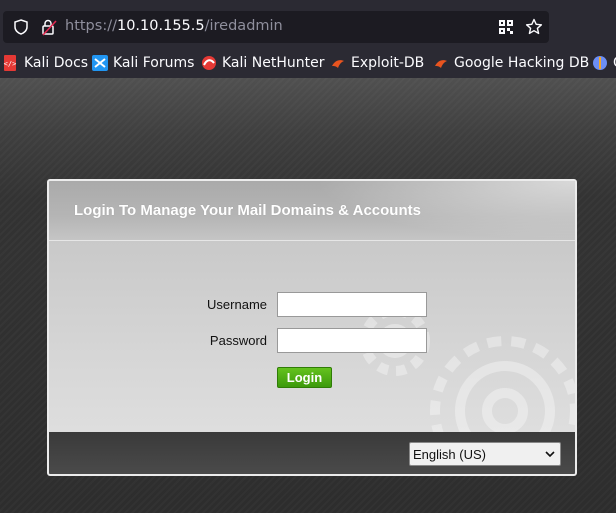 Image resolution: width=616 pixels, height=513 pixels. What do you see at coordinates (238, 340) in the screenshot?
I see `password-label: Password` at bounding box center [238, 340].